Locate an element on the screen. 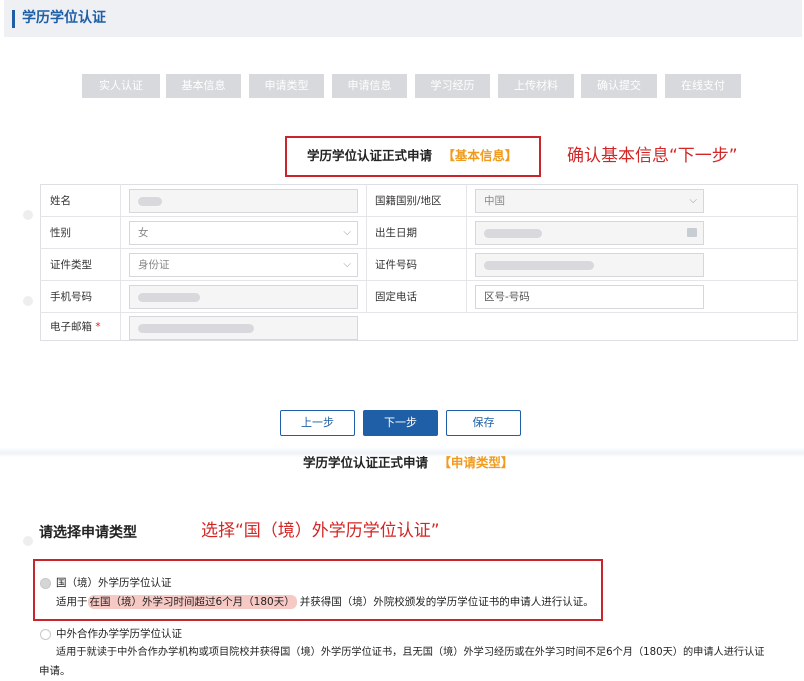  step-upload-materials: 上传材料 is located at coordinates (536, 86).